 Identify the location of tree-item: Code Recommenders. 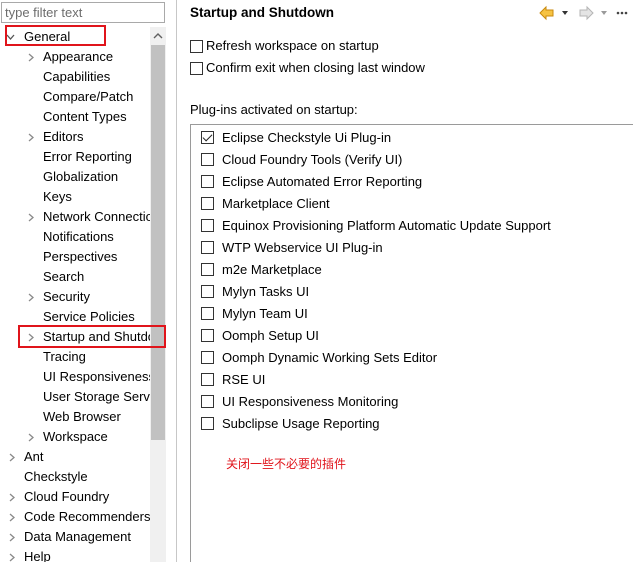
(75, 517).